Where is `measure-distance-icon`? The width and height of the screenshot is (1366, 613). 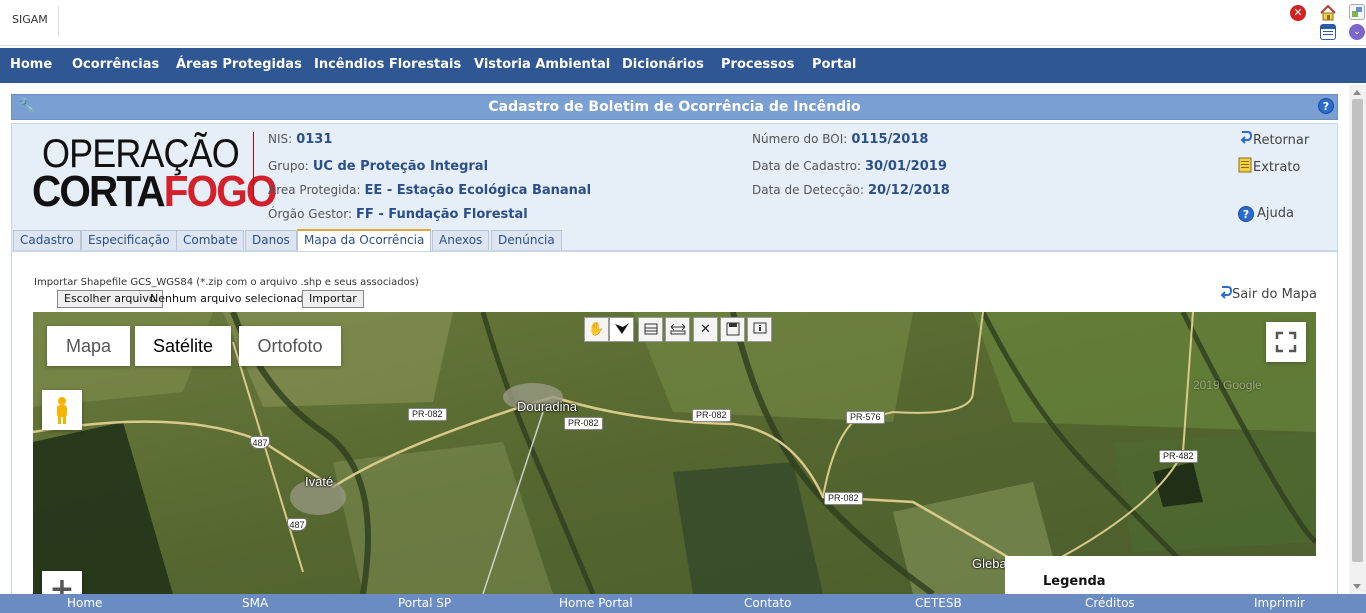
measure-distance-icon is located at coordinates (677, 329).